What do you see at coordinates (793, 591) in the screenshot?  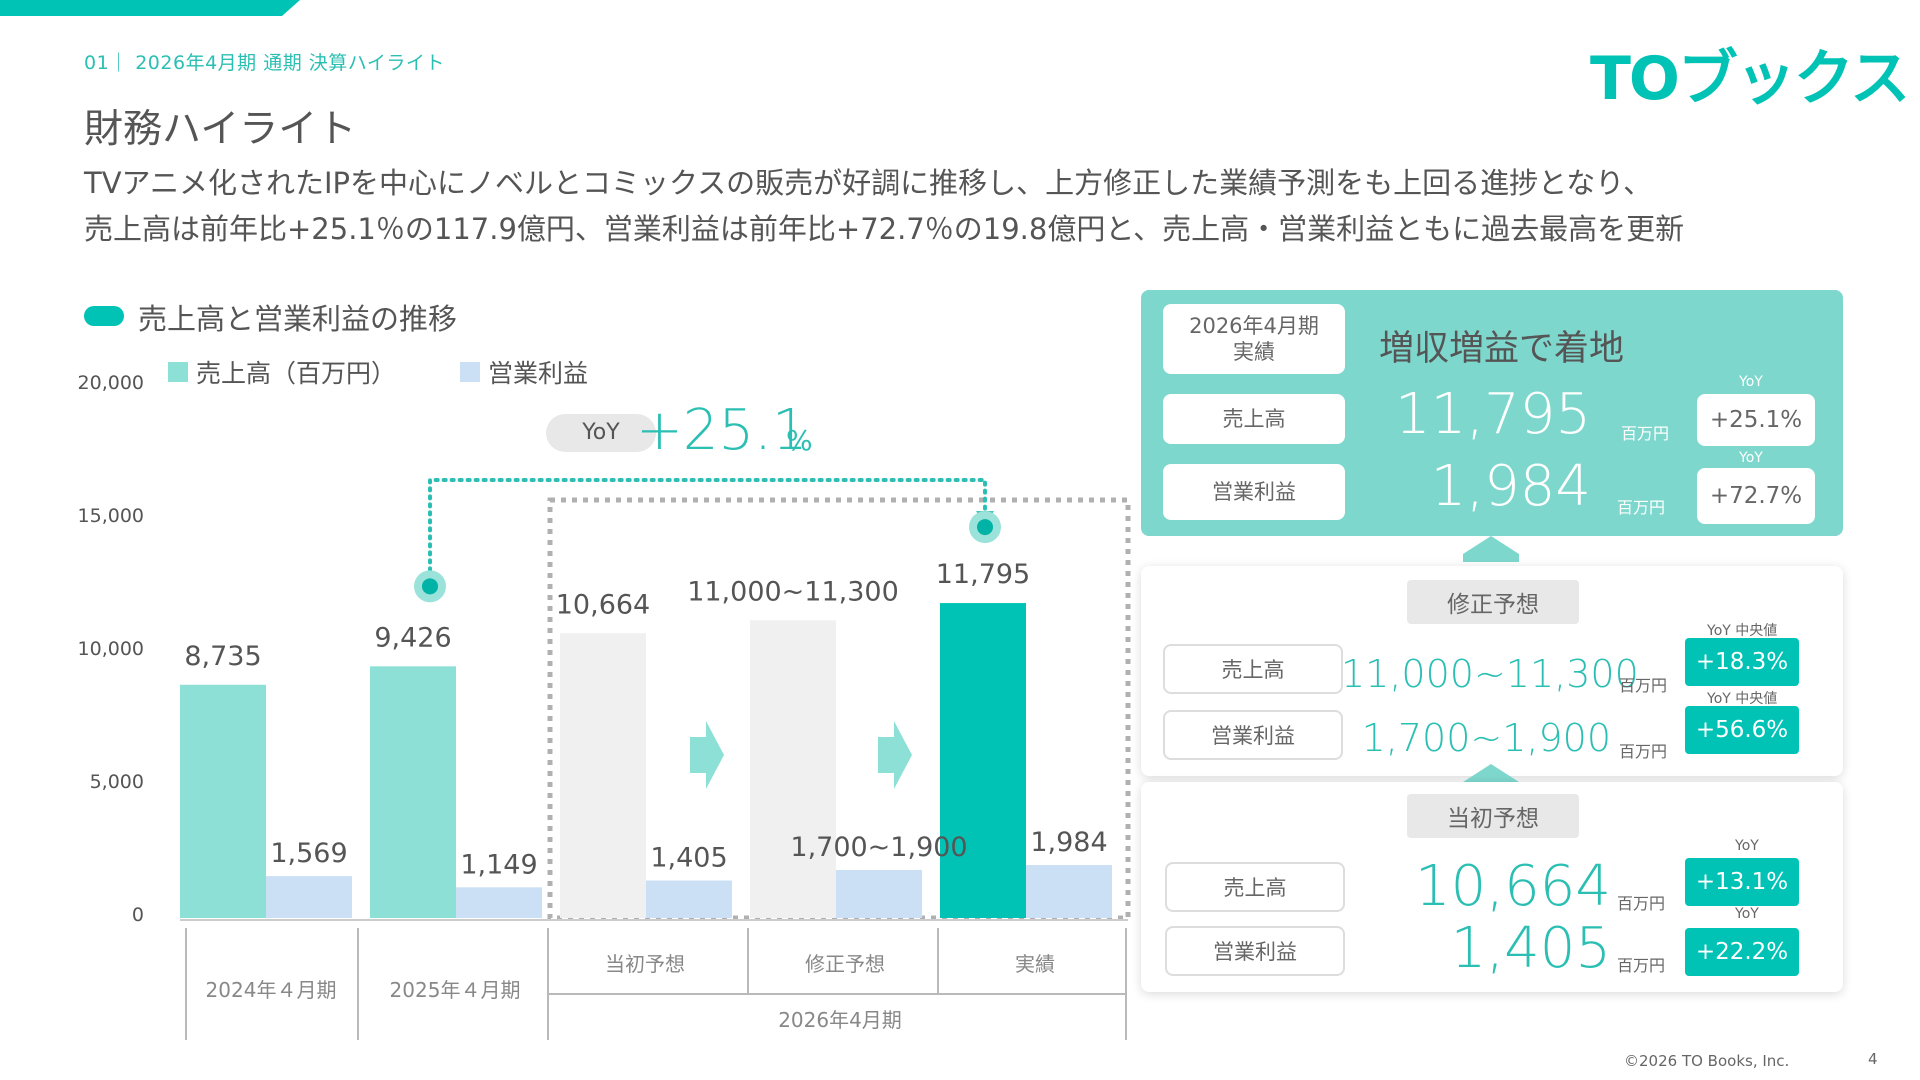 I see `revenue-value-label: 11,000~11,300` at bounding box center [793, 591].